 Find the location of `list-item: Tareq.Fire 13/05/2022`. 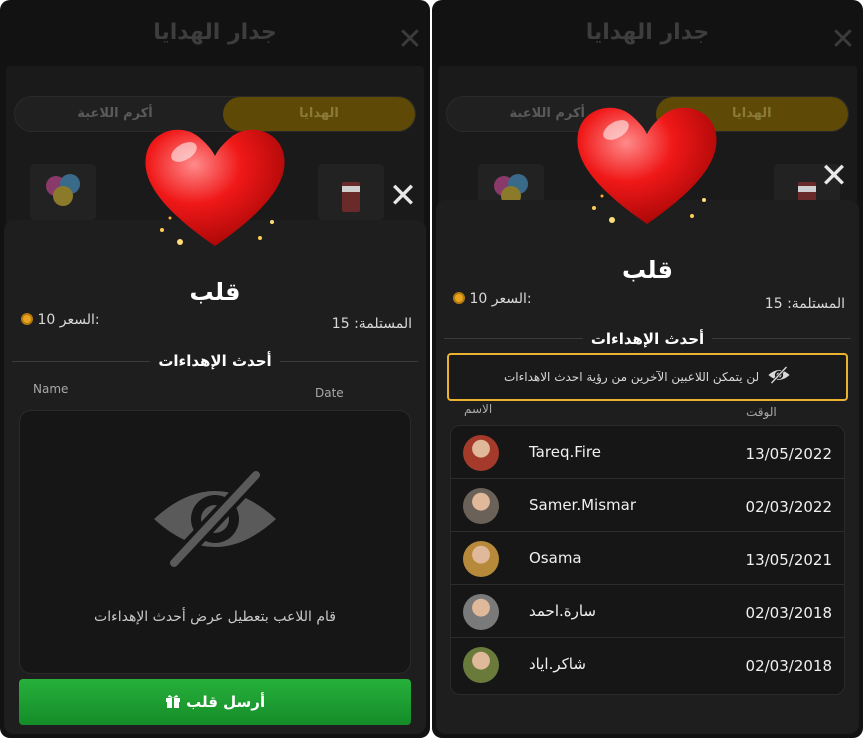

list-item: Tareq.Fire 13/05/2022 is located at coordinates (647, 452).